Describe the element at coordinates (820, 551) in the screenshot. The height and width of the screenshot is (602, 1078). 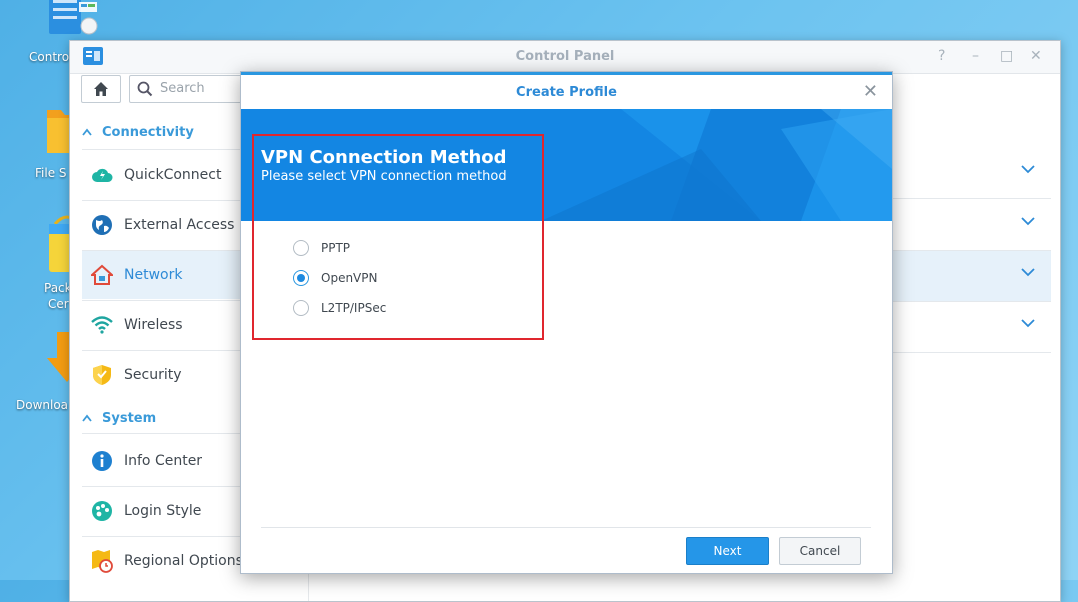
I see `cancel-button: Cancel` at that location.